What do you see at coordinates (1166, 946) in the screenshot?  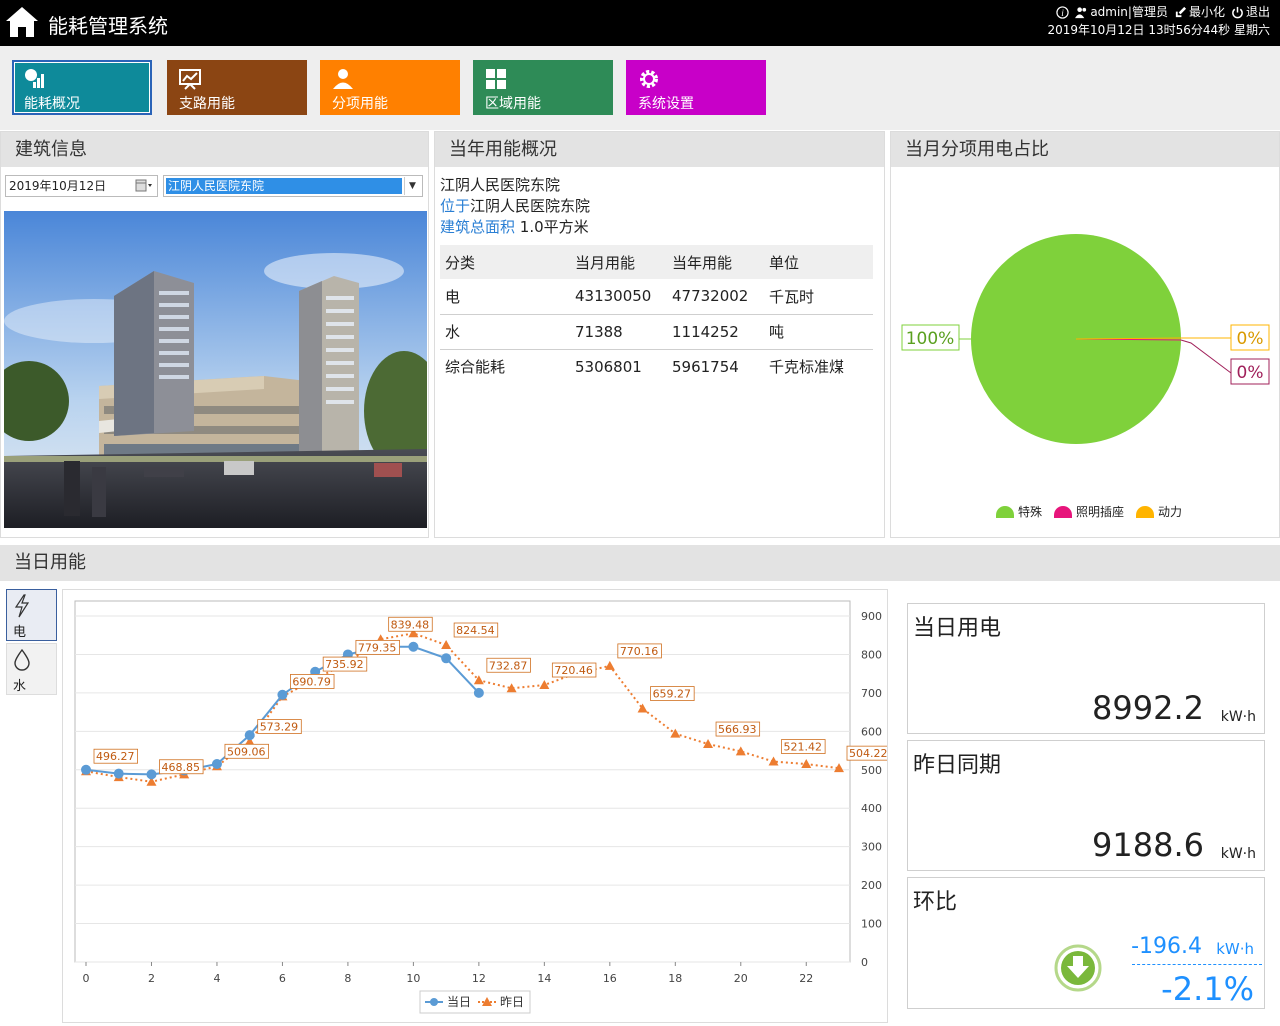 I see `ratio-absolute-value: -196.4` at bounding box center [1166, 946].